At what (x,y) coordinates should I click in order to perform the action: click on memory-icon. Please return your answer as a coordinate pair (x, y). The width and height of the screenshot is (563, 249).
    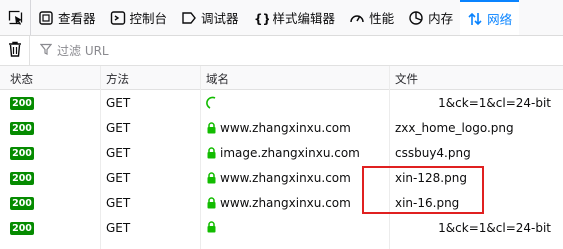
    Looking at the image, I should click on (416, 18).